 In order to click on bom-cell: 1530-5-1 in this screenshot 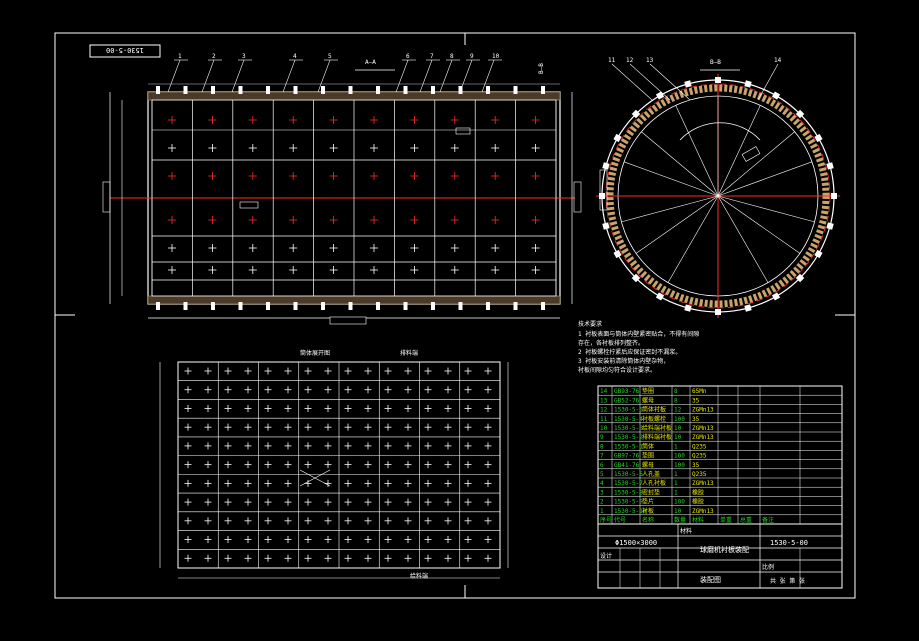, I will do `click(628, 446)`.